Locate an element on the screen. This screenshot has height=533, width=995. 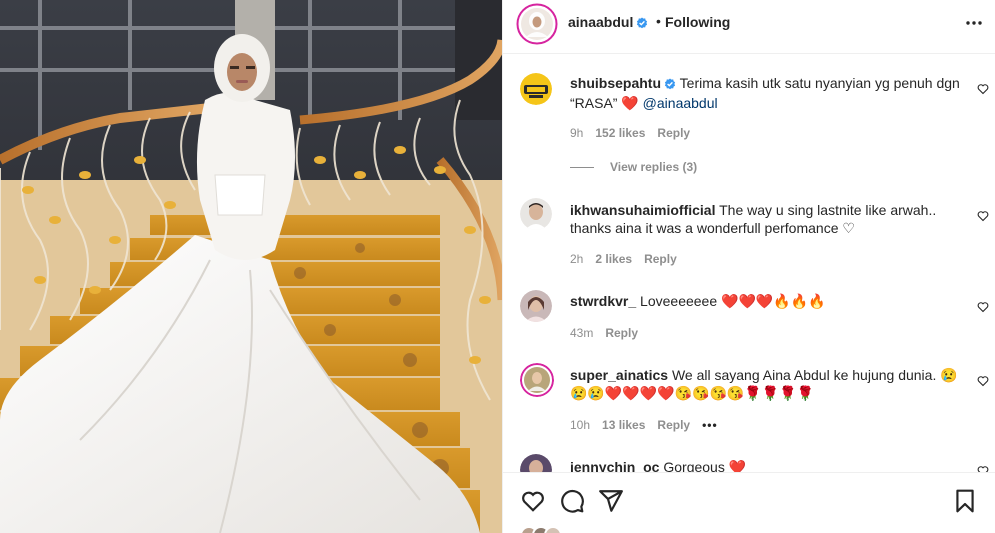
post-header: ainaabdul • Following is located at coordinates (749, 27).